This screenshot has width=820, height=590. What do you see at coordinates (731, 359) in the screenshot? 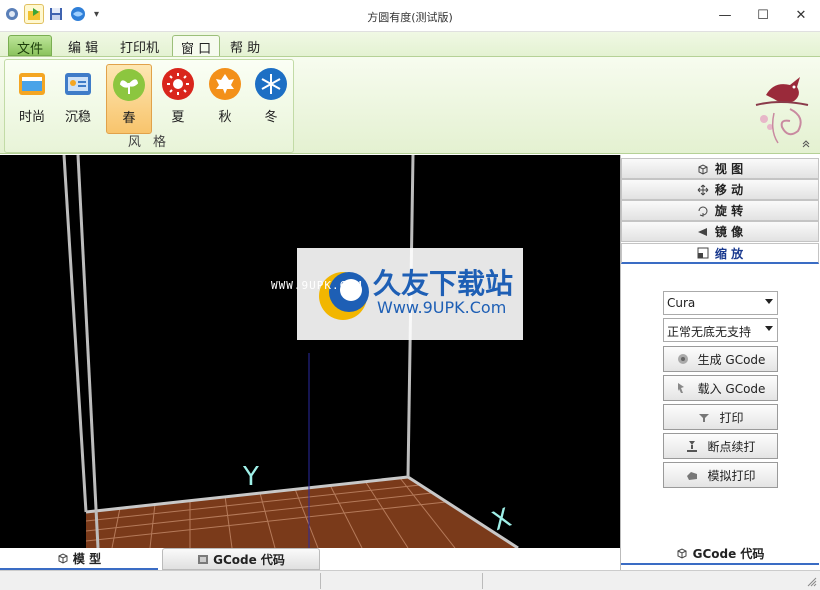
I see `generate-gcode-label: 生成 GCode` at bounding box center [731, 359].